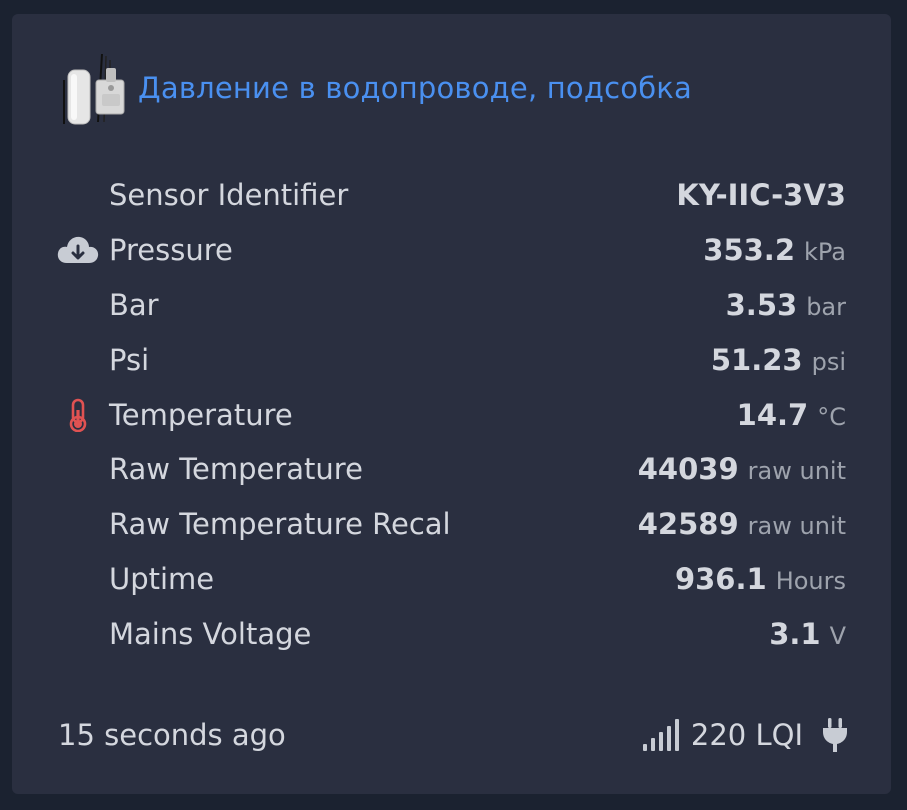  I want to click on value-text: 3.1, so click(795, 633).